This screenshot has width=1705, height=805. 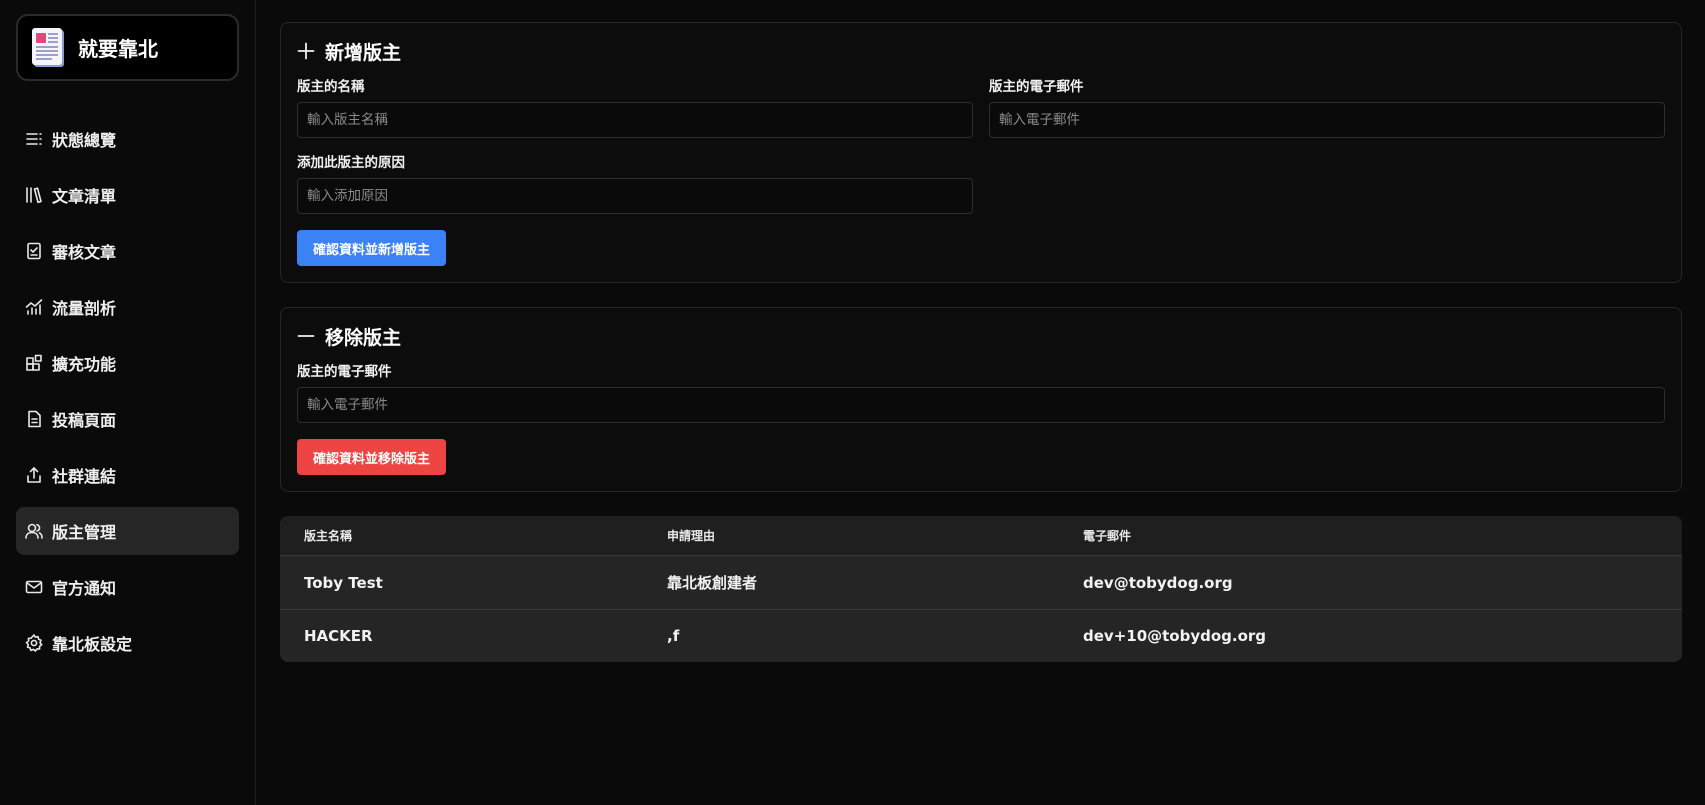 What do you see at coordinates (84, 588) in the screenshot?
I see `sidebar-item-label: 官方通知` at bounding box center [84, 588].